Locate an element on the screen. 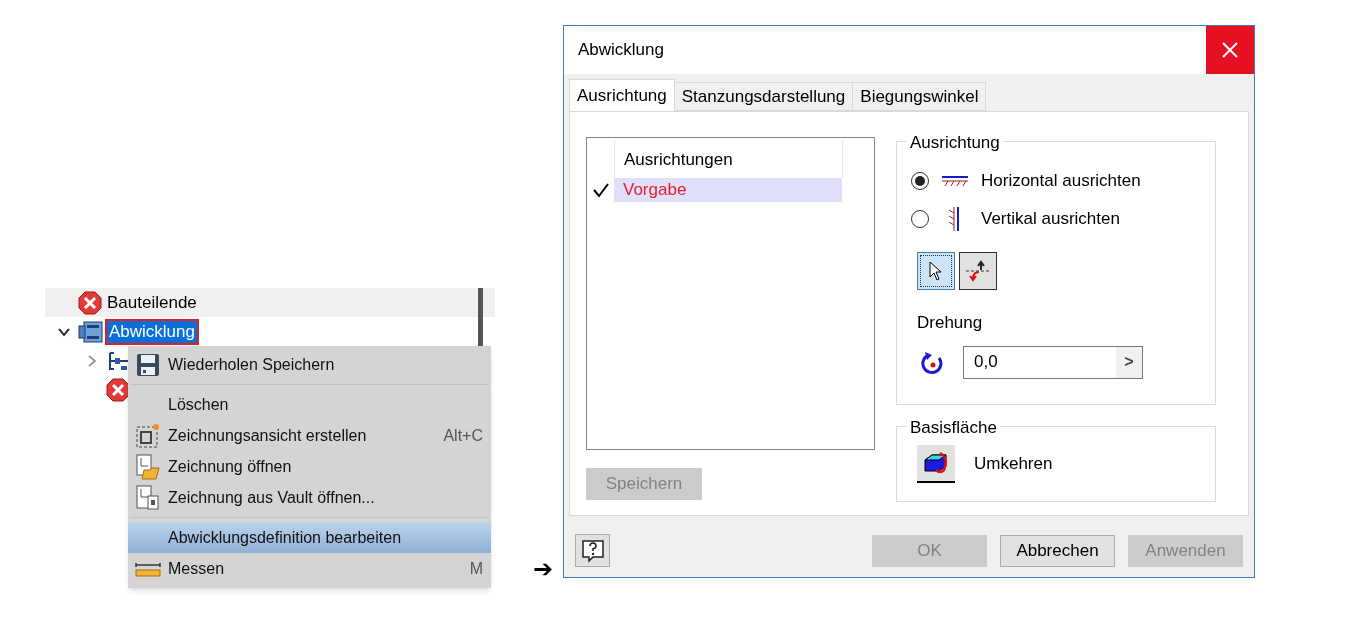  rotation-field: 0,0 > is located at coordinates (1053, 362).